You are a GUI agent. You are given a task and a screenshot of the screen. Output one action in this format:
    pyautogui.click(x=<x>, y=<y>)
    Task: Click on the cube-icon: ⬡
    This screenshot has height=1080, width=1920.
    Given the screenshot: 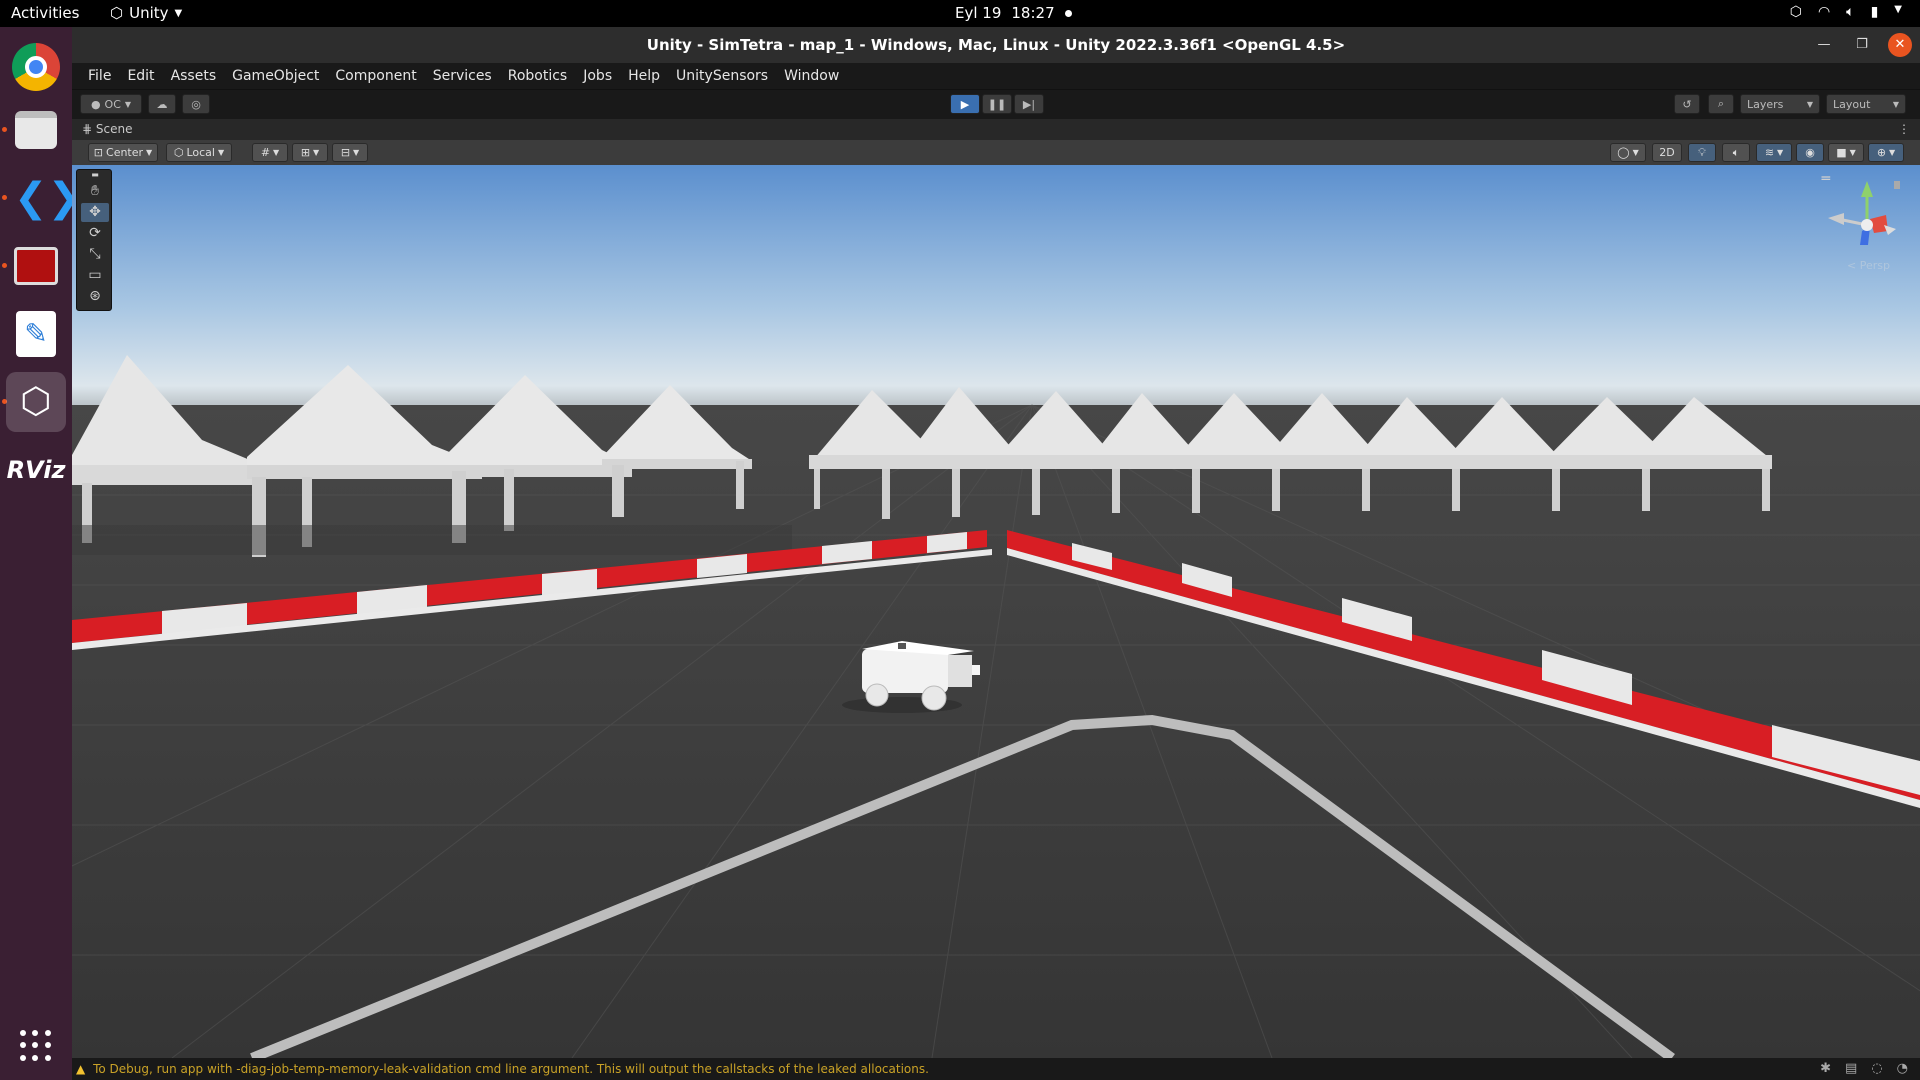 What is the action you would take?
    pyautogui.click(x=178, y=152)
    